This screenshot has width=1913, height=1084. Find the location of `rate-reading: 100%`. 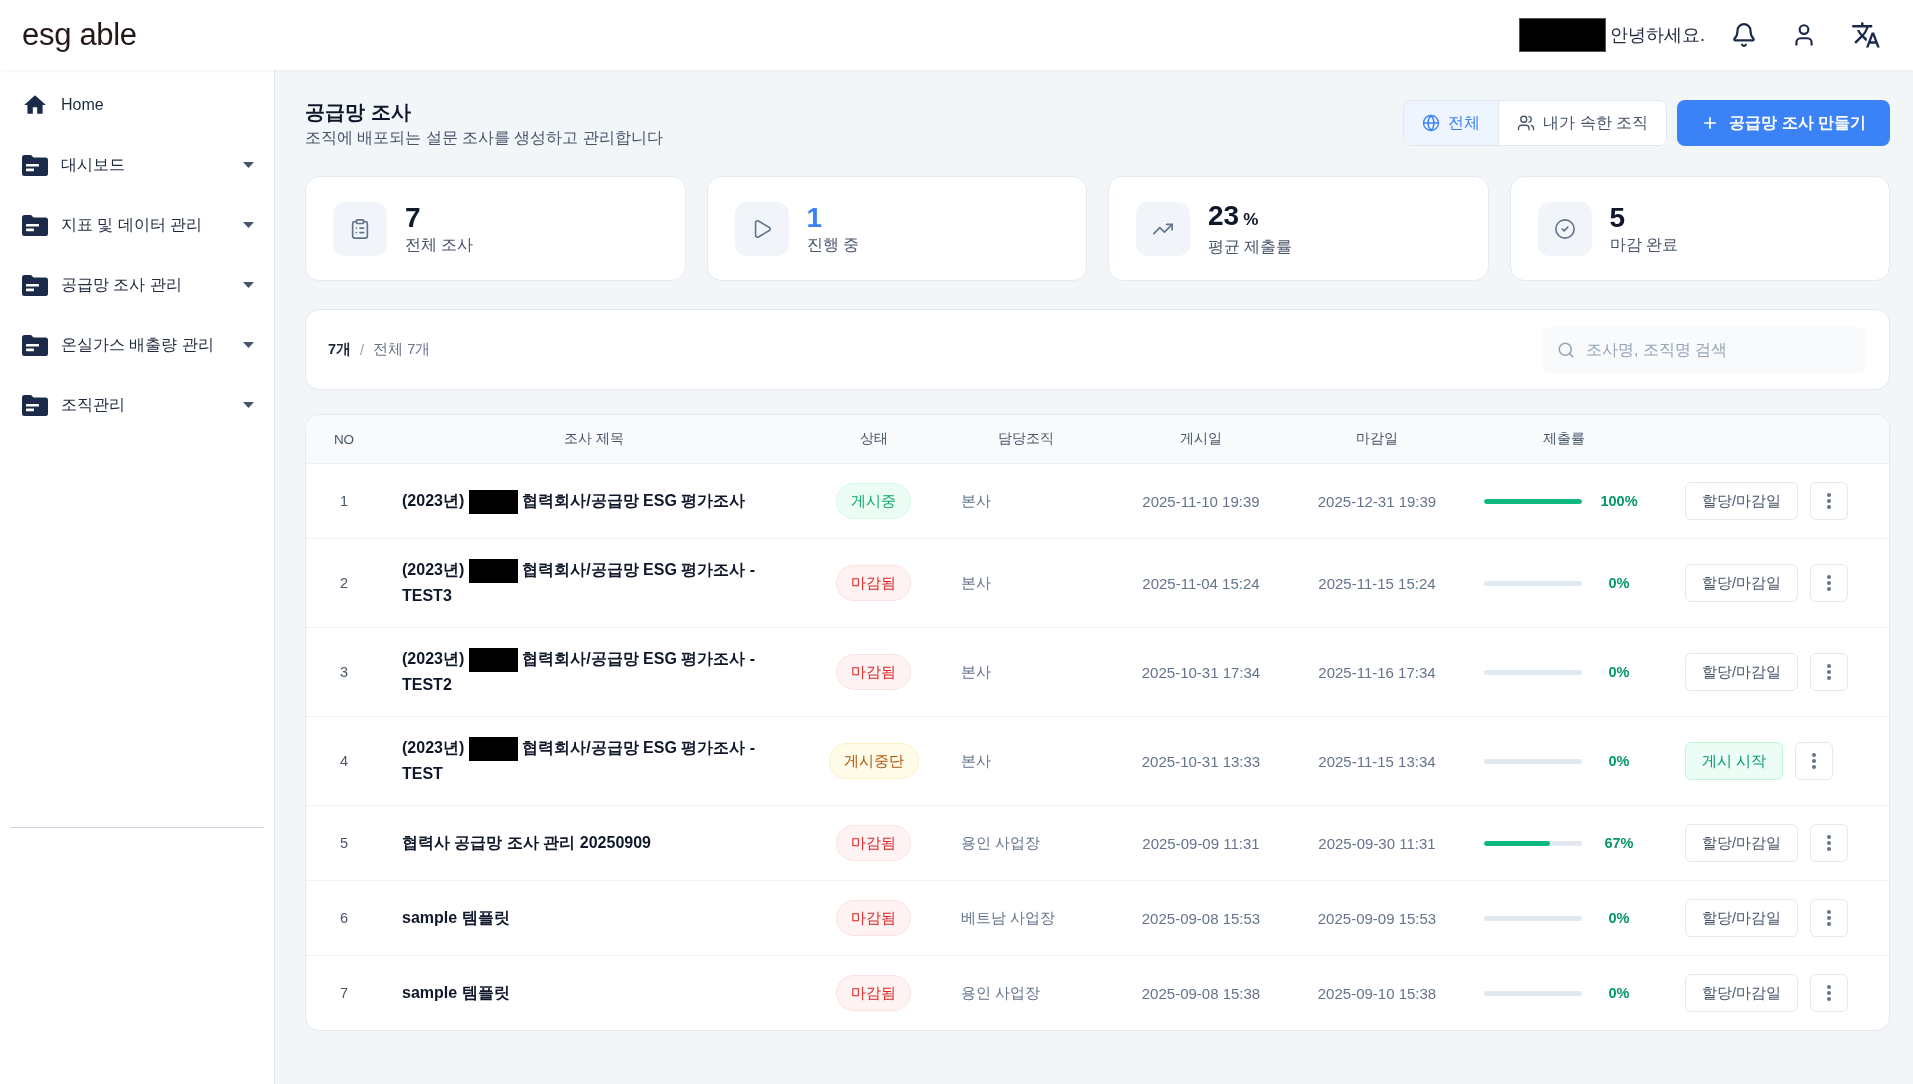

rate-reading: 100% is located at coordinates (1619, 501).